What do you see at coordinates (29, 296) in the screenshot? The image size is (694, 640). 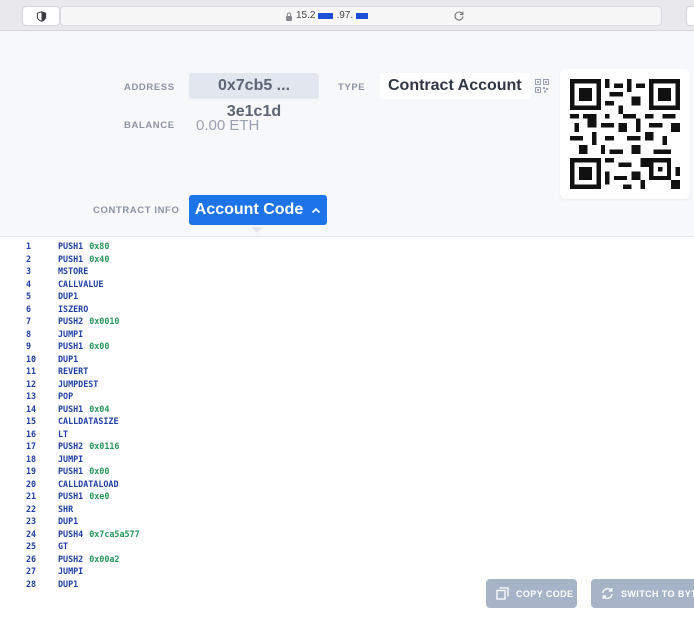 I see `line-number: 5` at bounding box center [29, 296].